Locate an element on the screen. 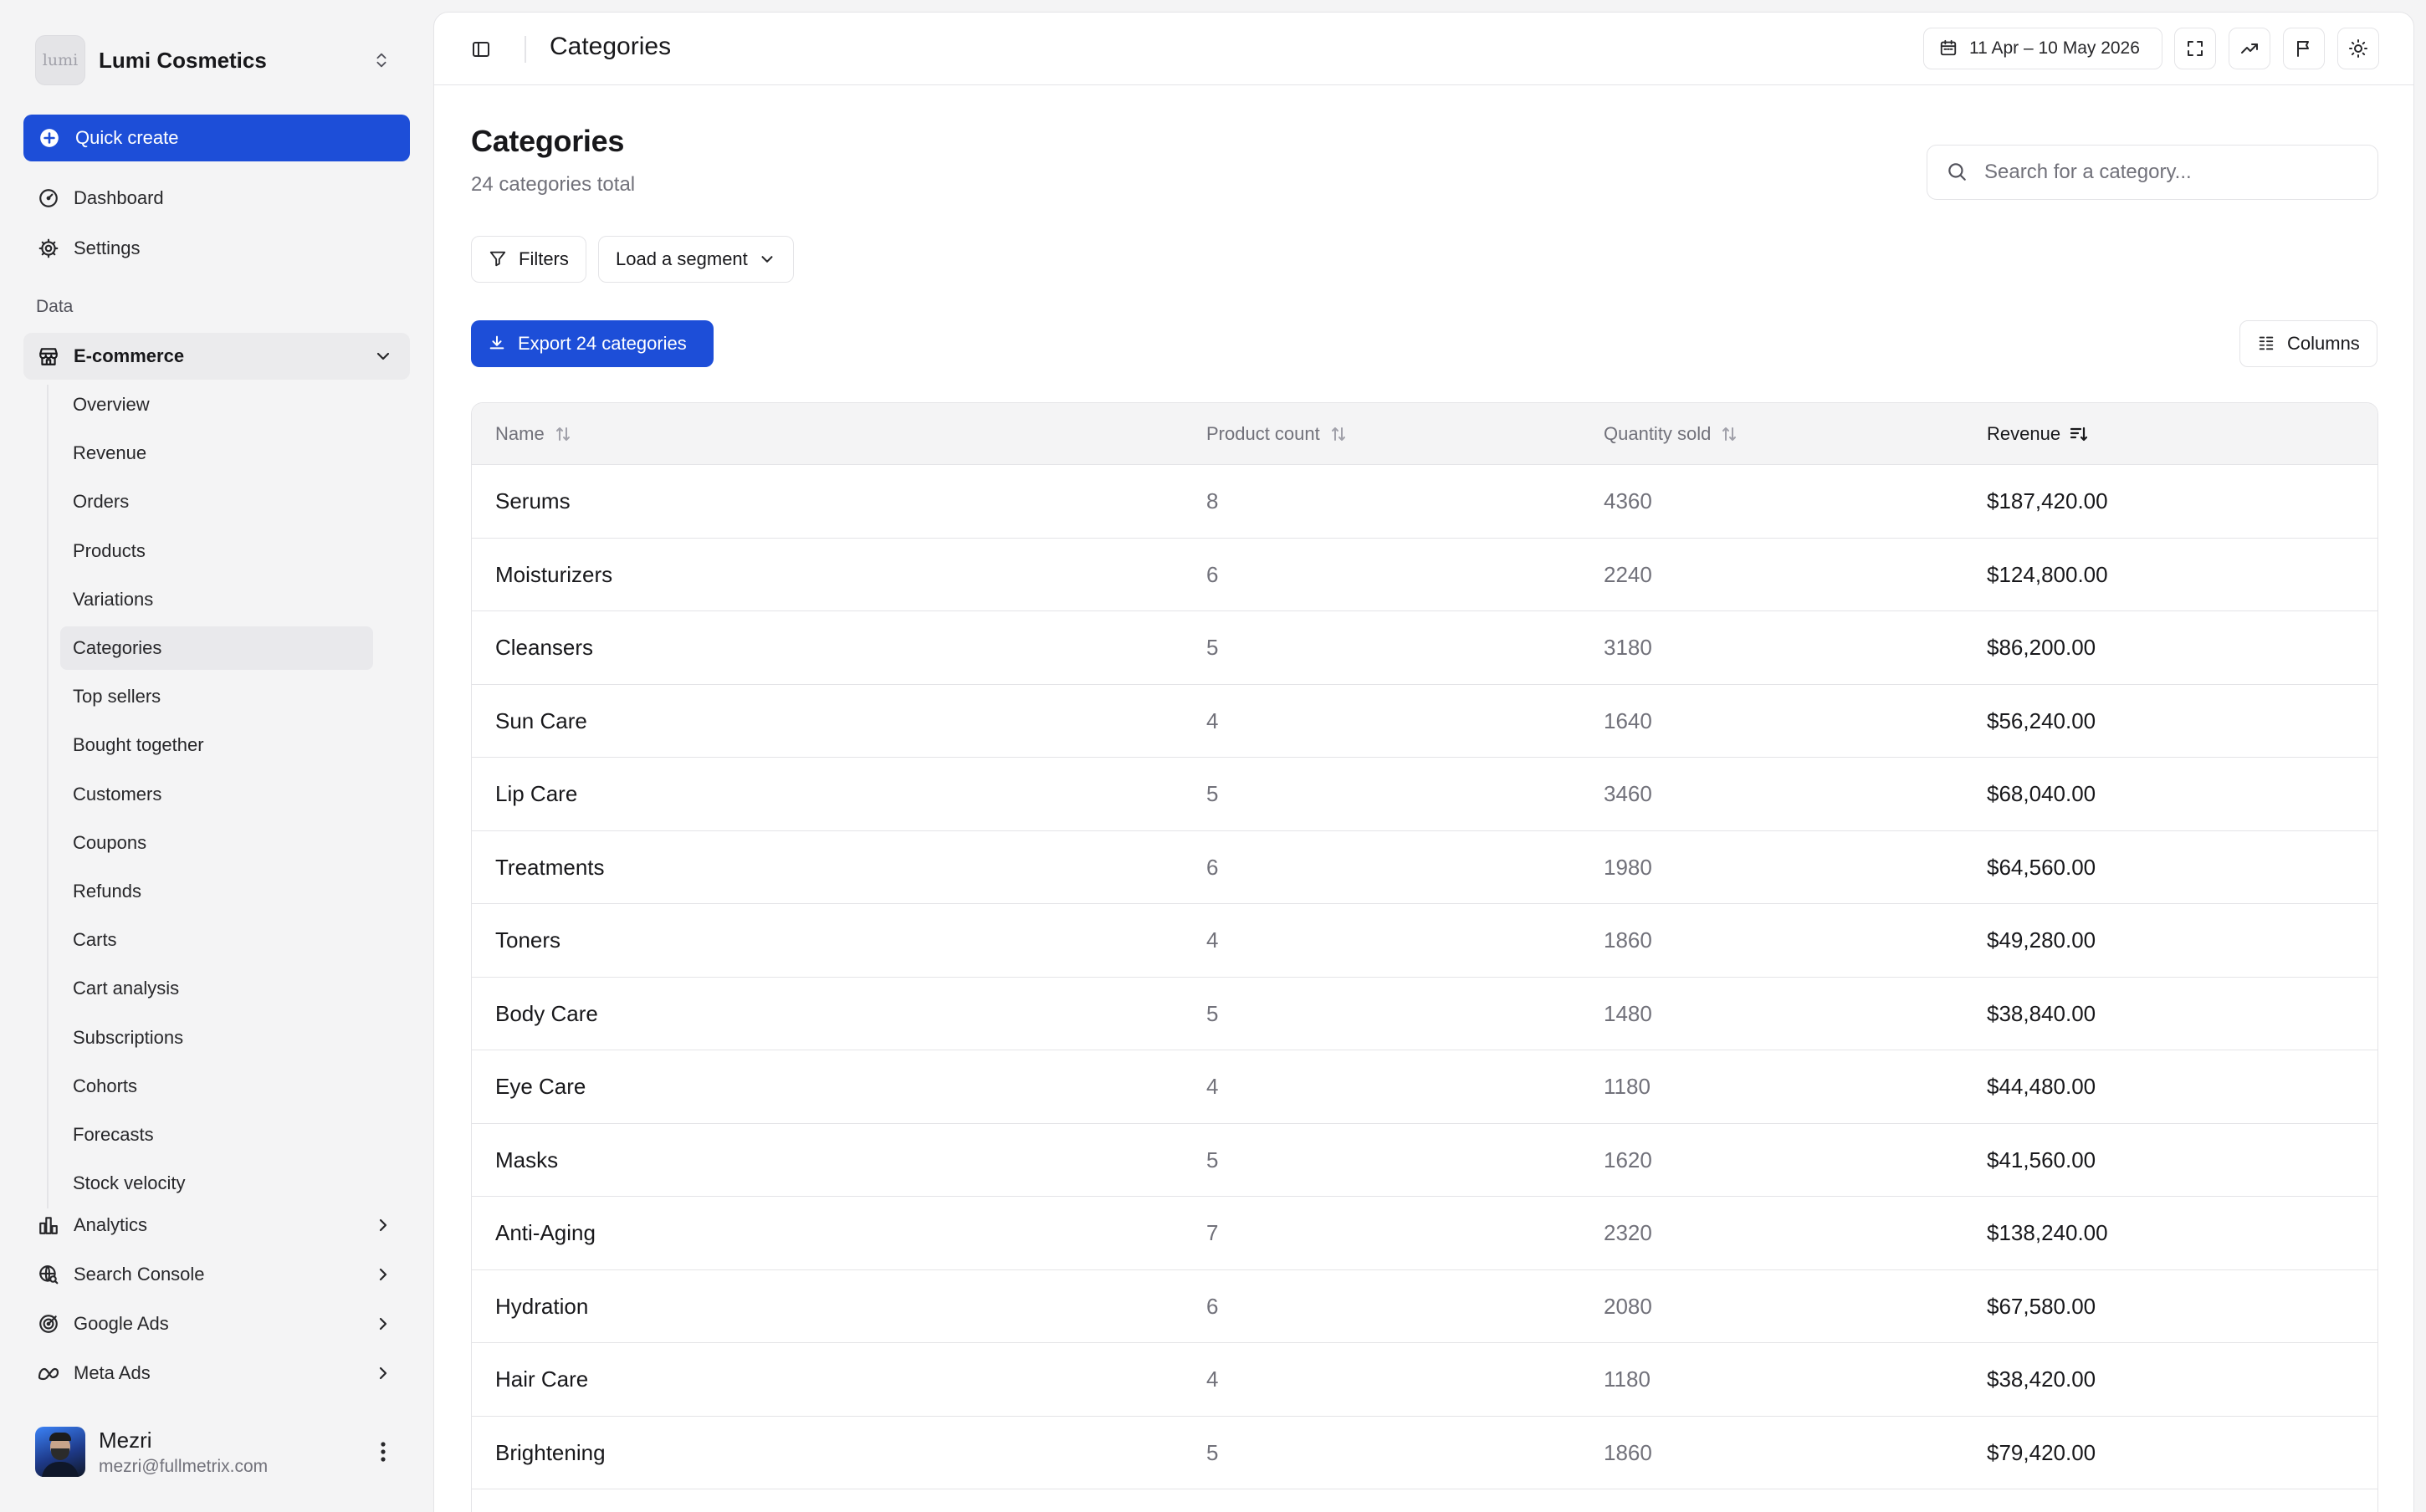 This screenshot has height=1512, width=2426. search-input is located at coordinates (2180, 172).